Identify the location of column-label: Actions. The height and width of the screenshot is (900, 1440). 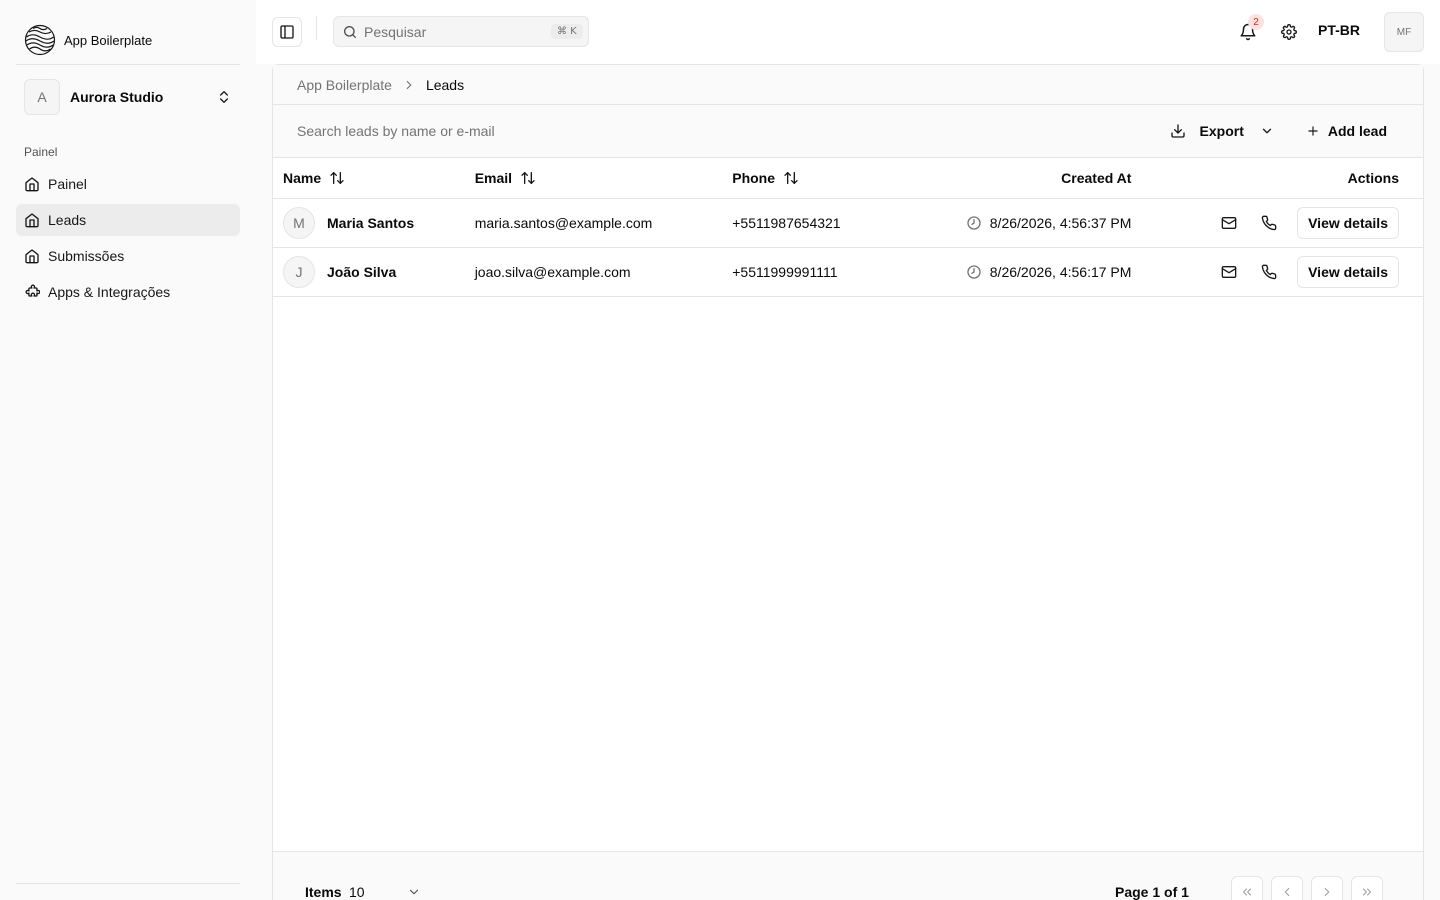
(1373, 177).